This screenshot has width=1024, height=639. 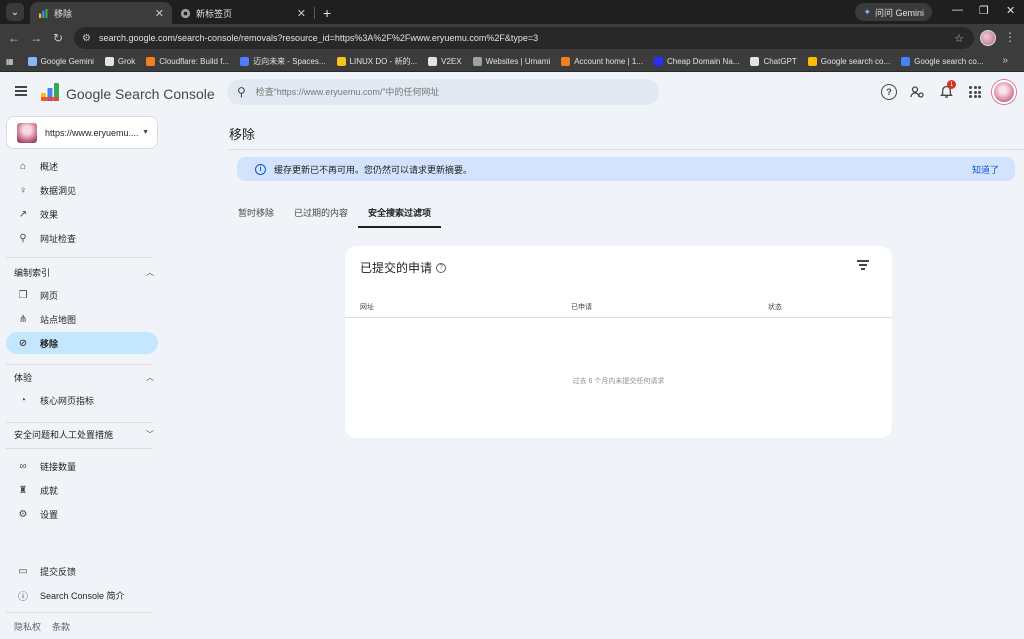 I want to click on account-avatar, so click(x=1004, y=92).